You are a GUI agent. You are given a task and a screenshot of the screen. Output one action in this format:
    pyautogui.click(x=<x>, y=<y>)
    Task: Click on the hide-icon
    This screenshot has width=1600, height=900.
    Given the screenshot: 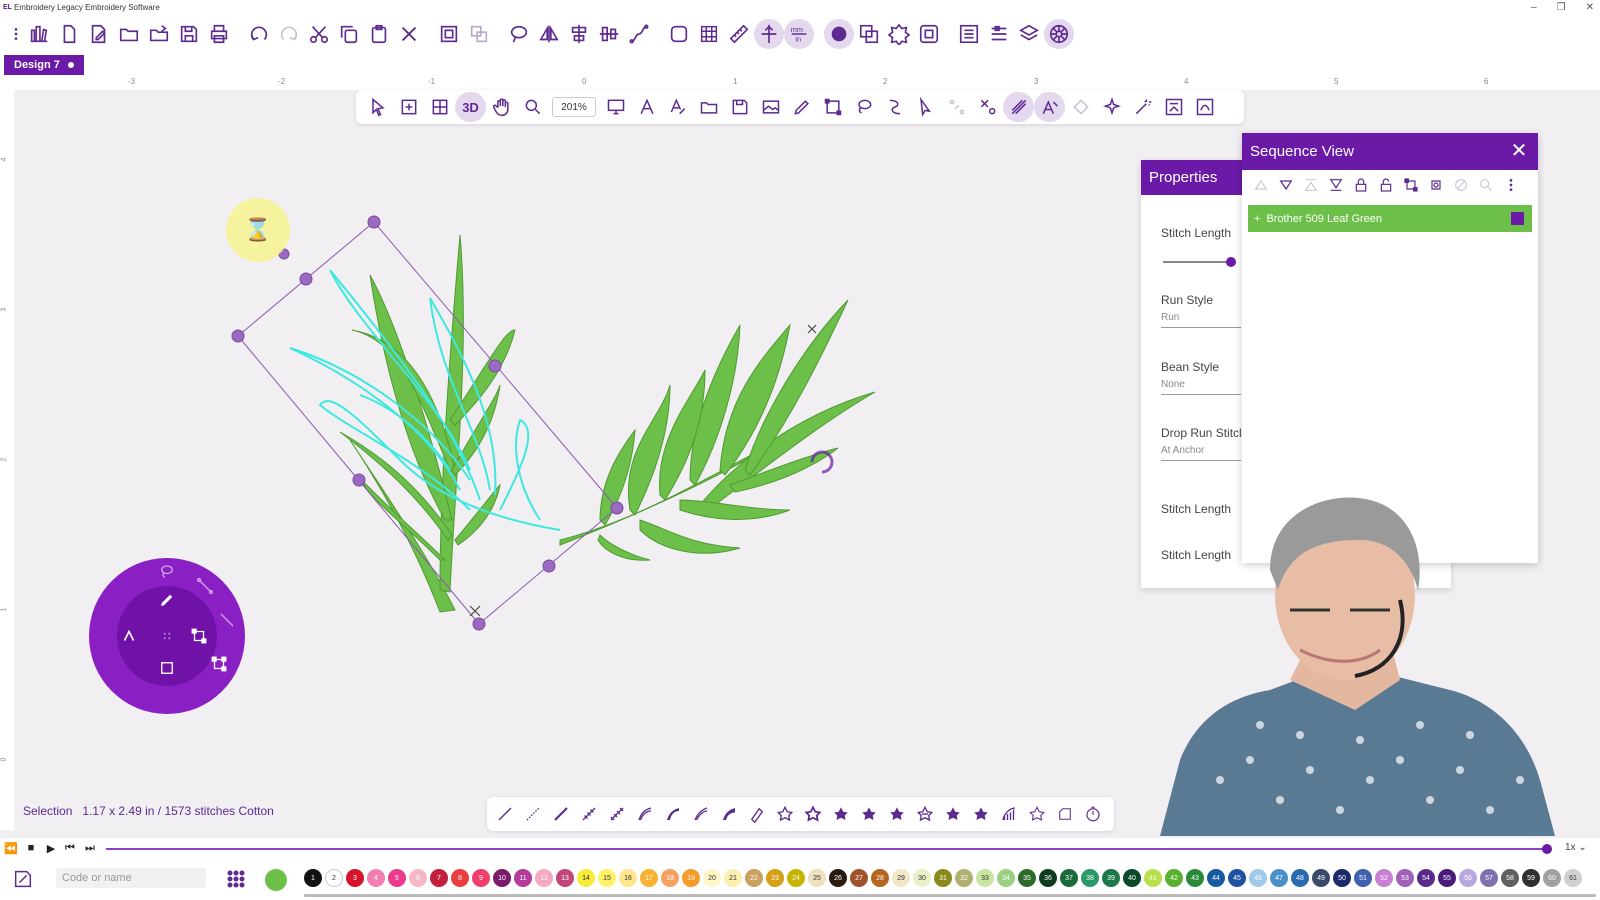 What is the action you would take?
    pyautogui.click(x=1460, y=185)
    